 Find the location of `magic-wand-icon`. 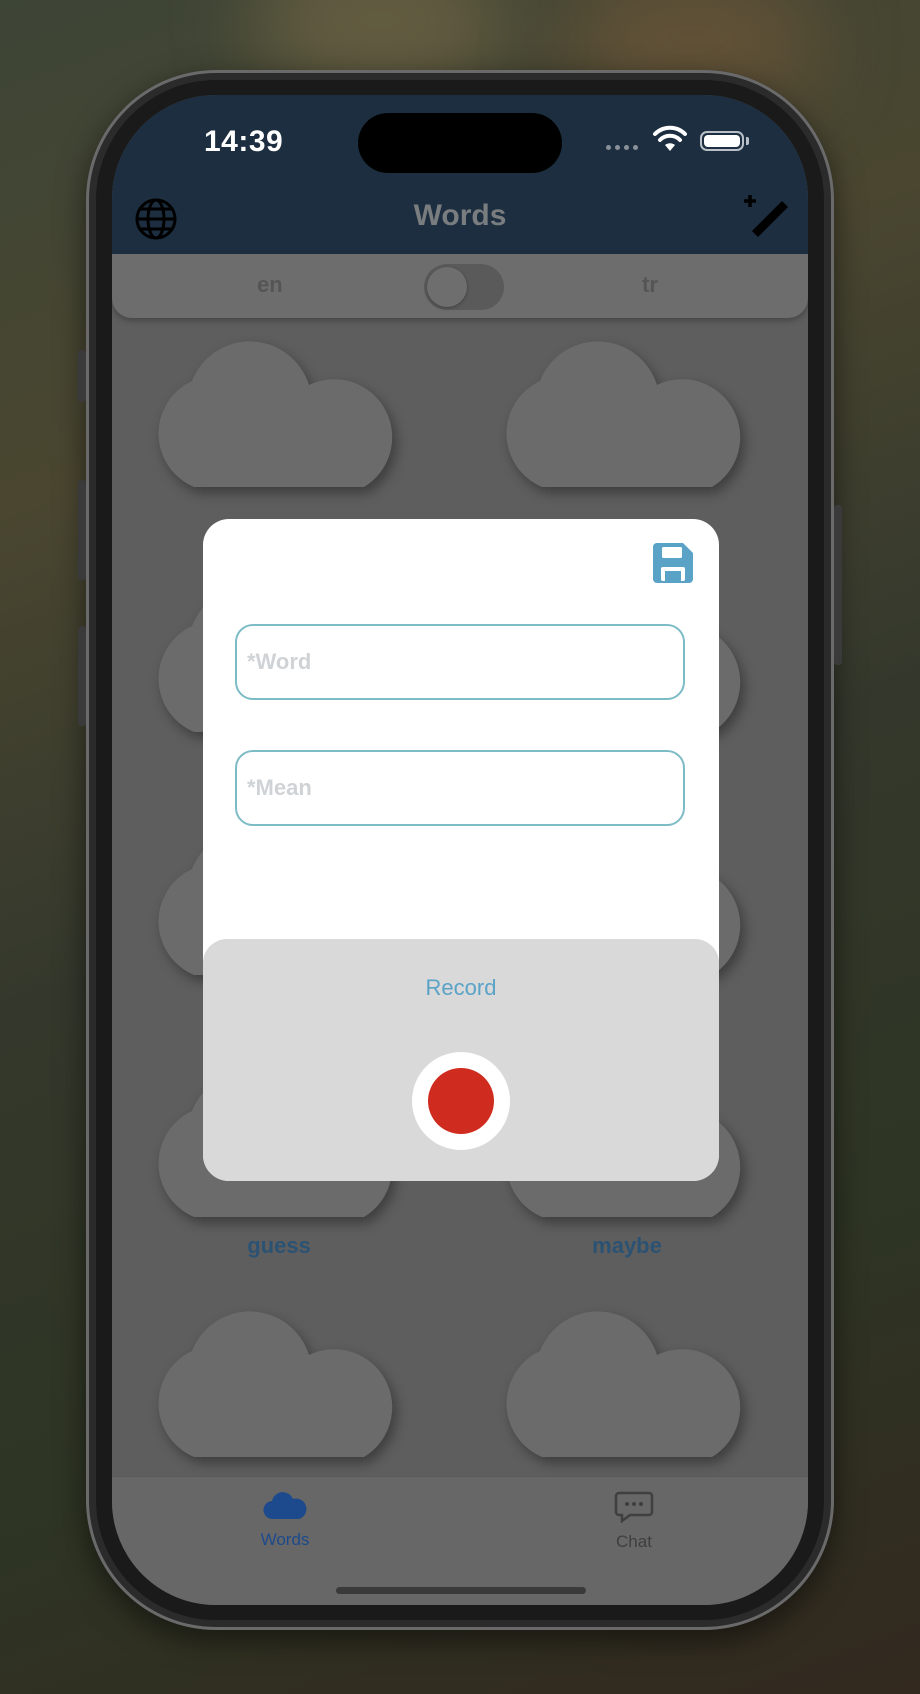

magic-wand-icon is located at coordinates (766, 218).